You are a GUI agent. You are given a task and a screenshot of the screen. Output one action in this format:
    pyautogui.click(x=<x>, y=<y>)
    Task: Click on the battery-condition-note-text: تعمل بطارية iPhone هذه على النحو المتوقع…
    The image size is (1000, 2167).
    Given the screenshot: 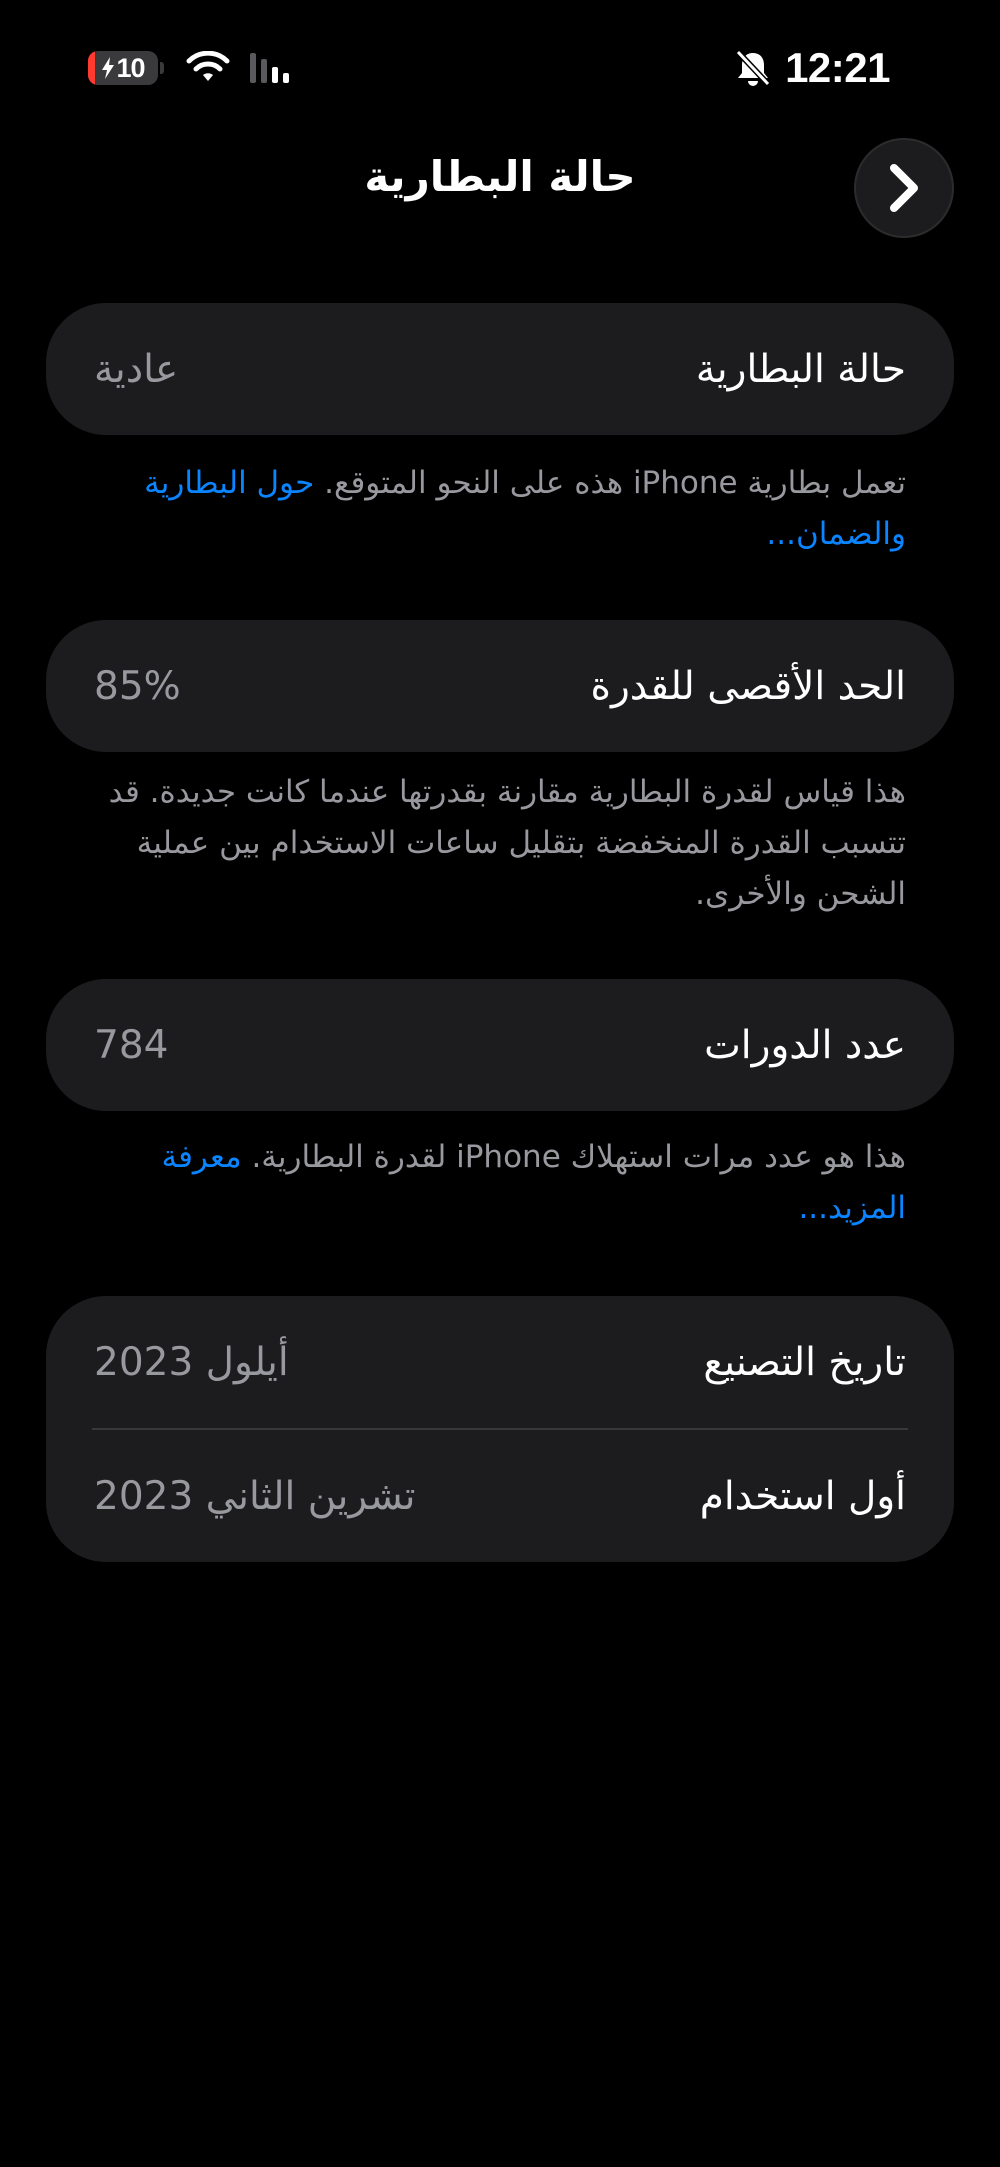 What is the action you would take?
    pyautogui.click(x=615, y=483)
    